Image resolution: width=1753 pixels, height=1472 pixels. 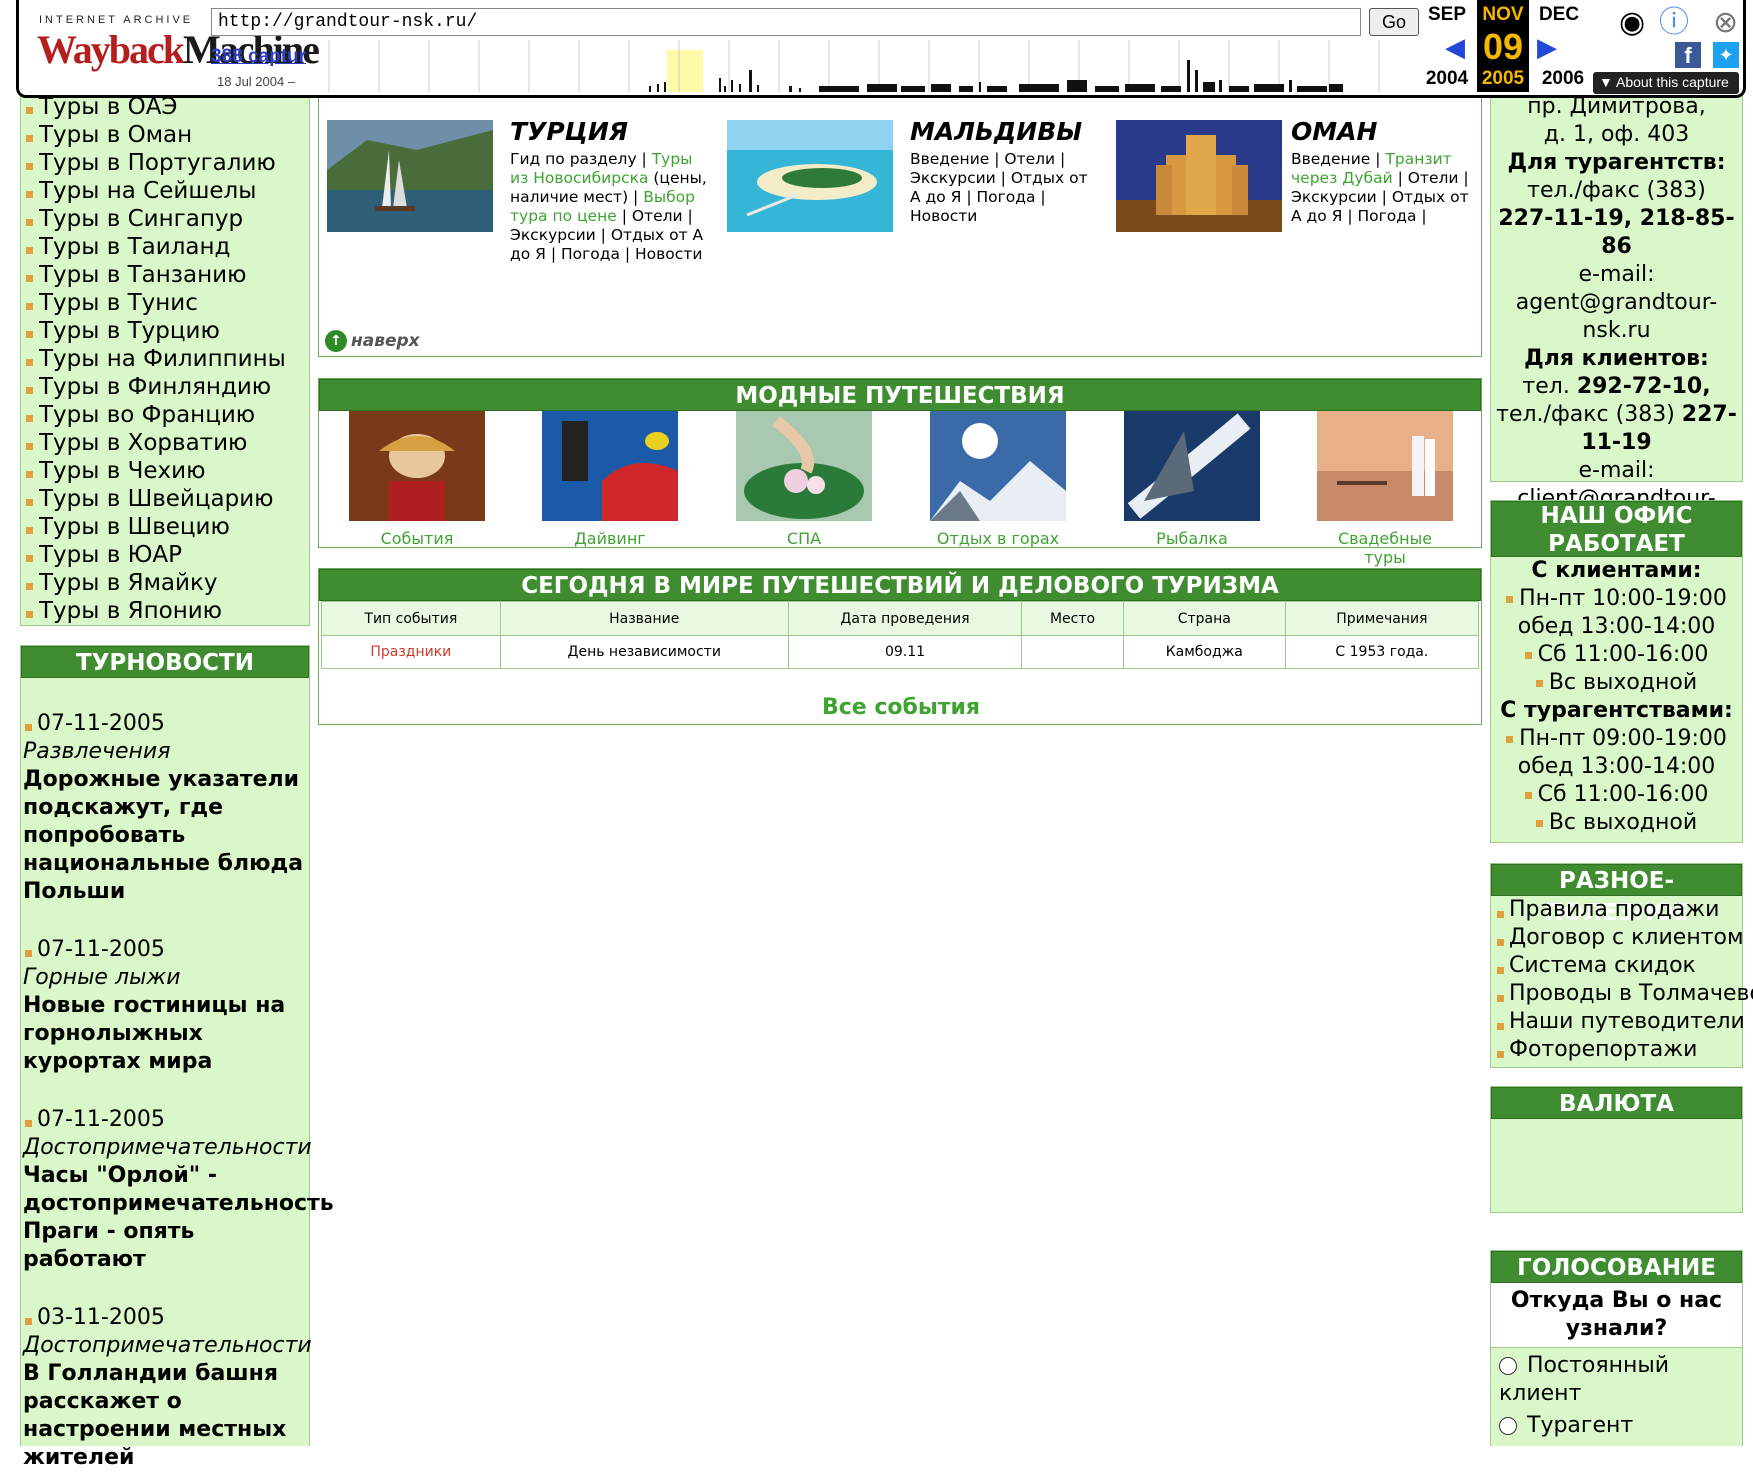 I want to click on fashion-item-diving: Дайвинг, so click(x=610, y=479).